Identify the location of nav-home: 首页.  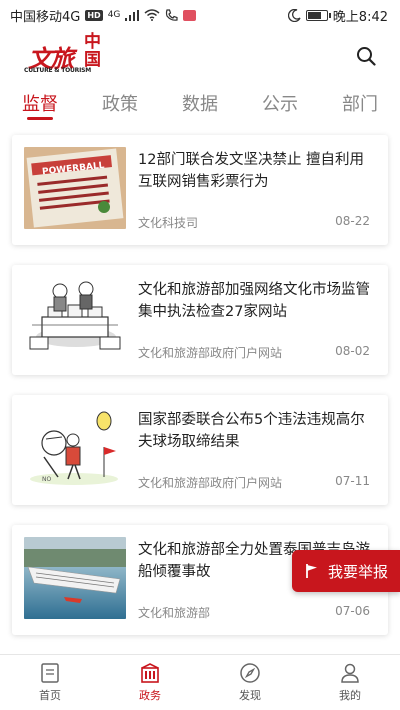
(50, 682).